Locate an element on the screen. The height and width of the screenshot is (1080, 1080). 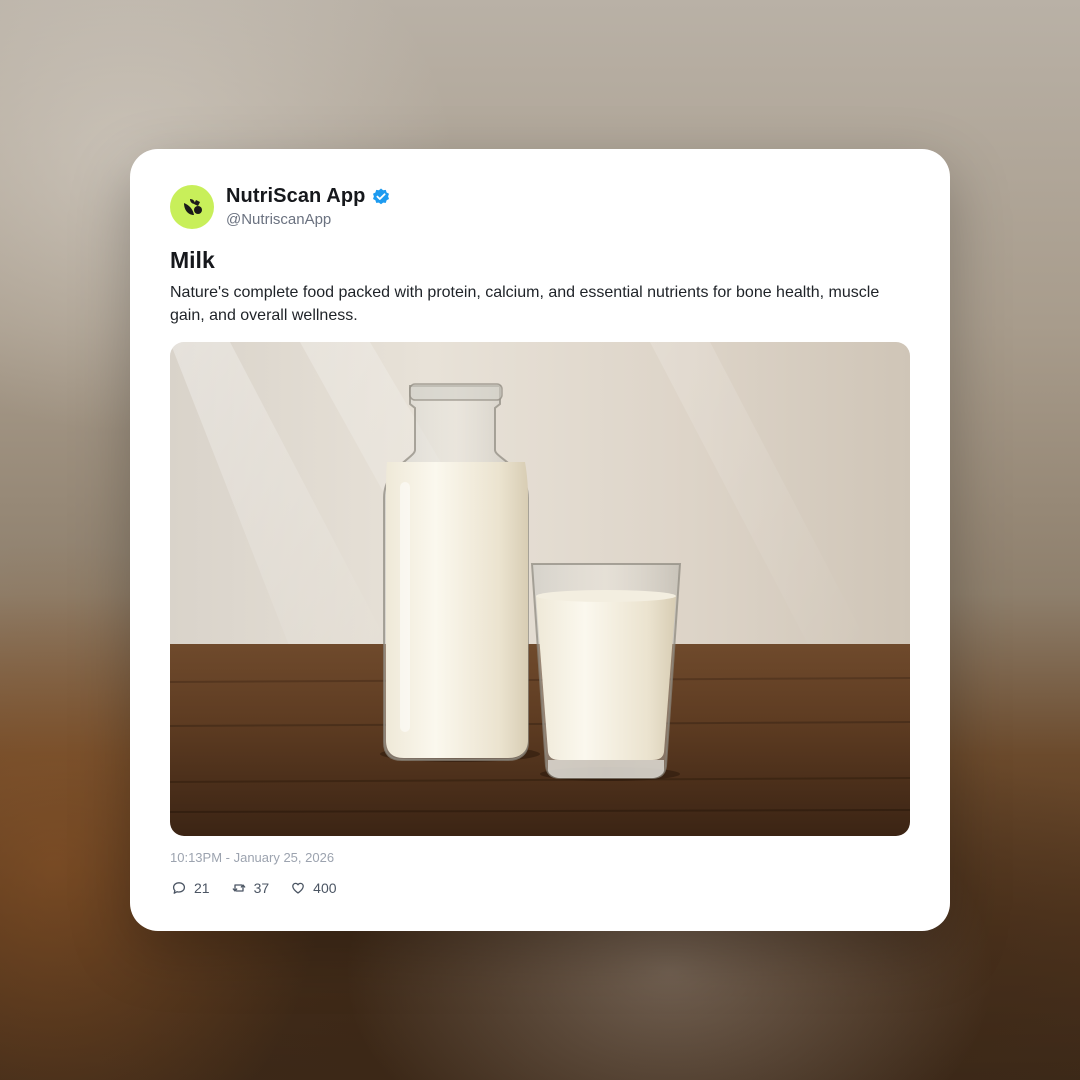
heart-icon is located at coordinates (298, 888).